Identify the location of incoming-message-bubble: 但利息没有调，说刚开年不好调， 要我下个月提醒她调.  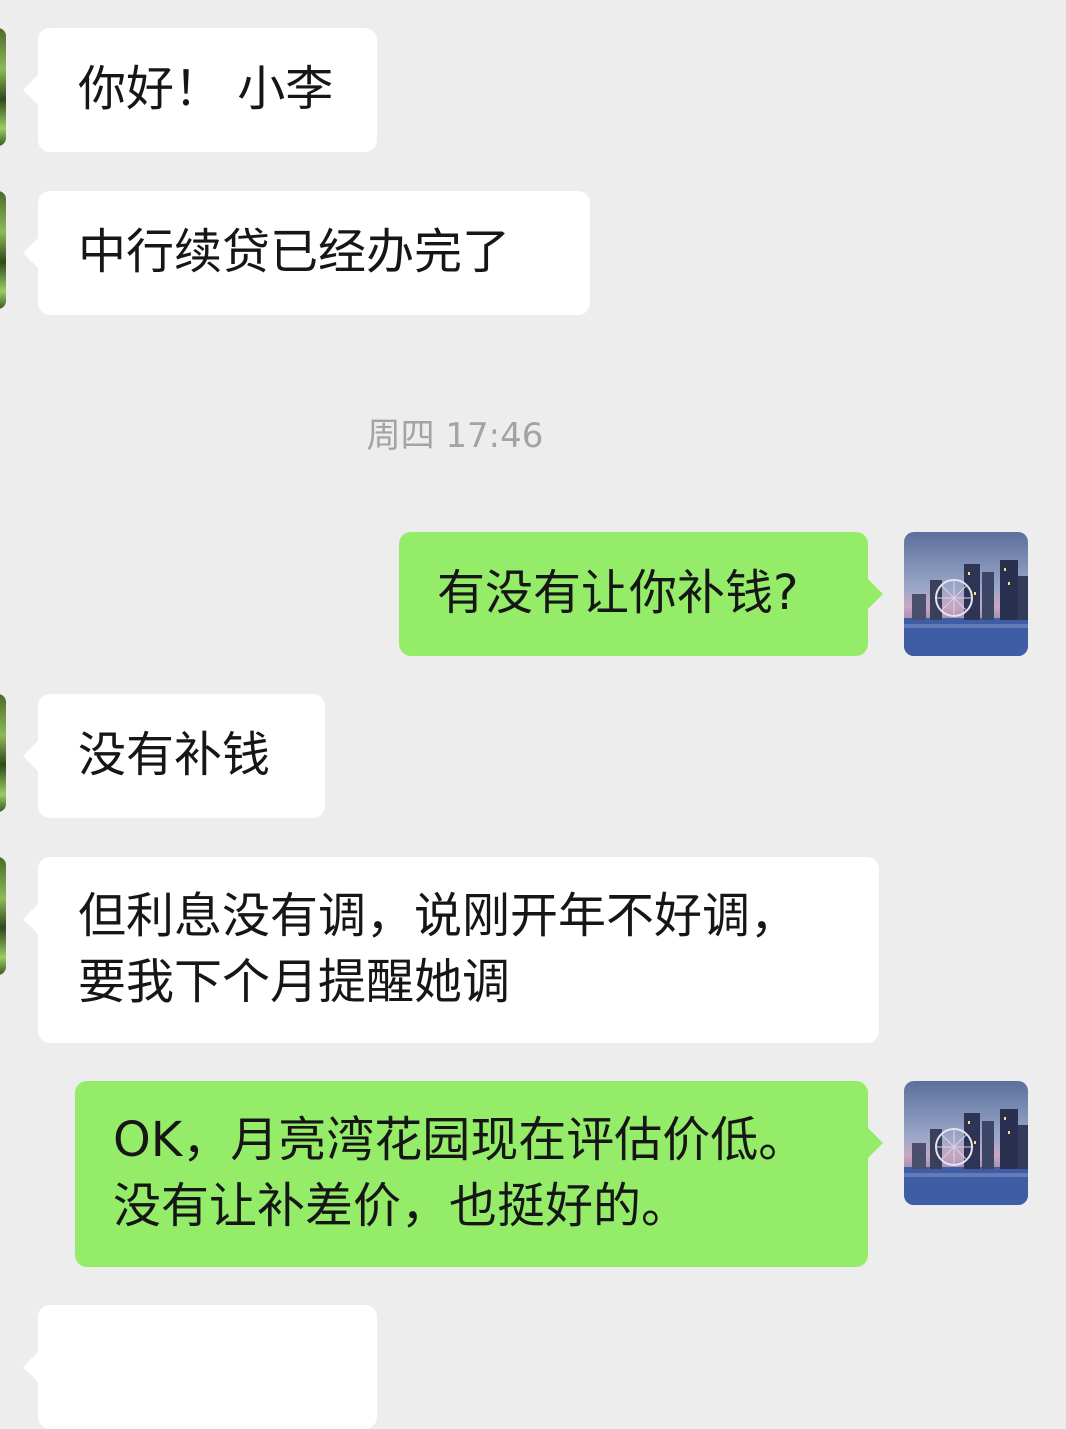
(451, 950).